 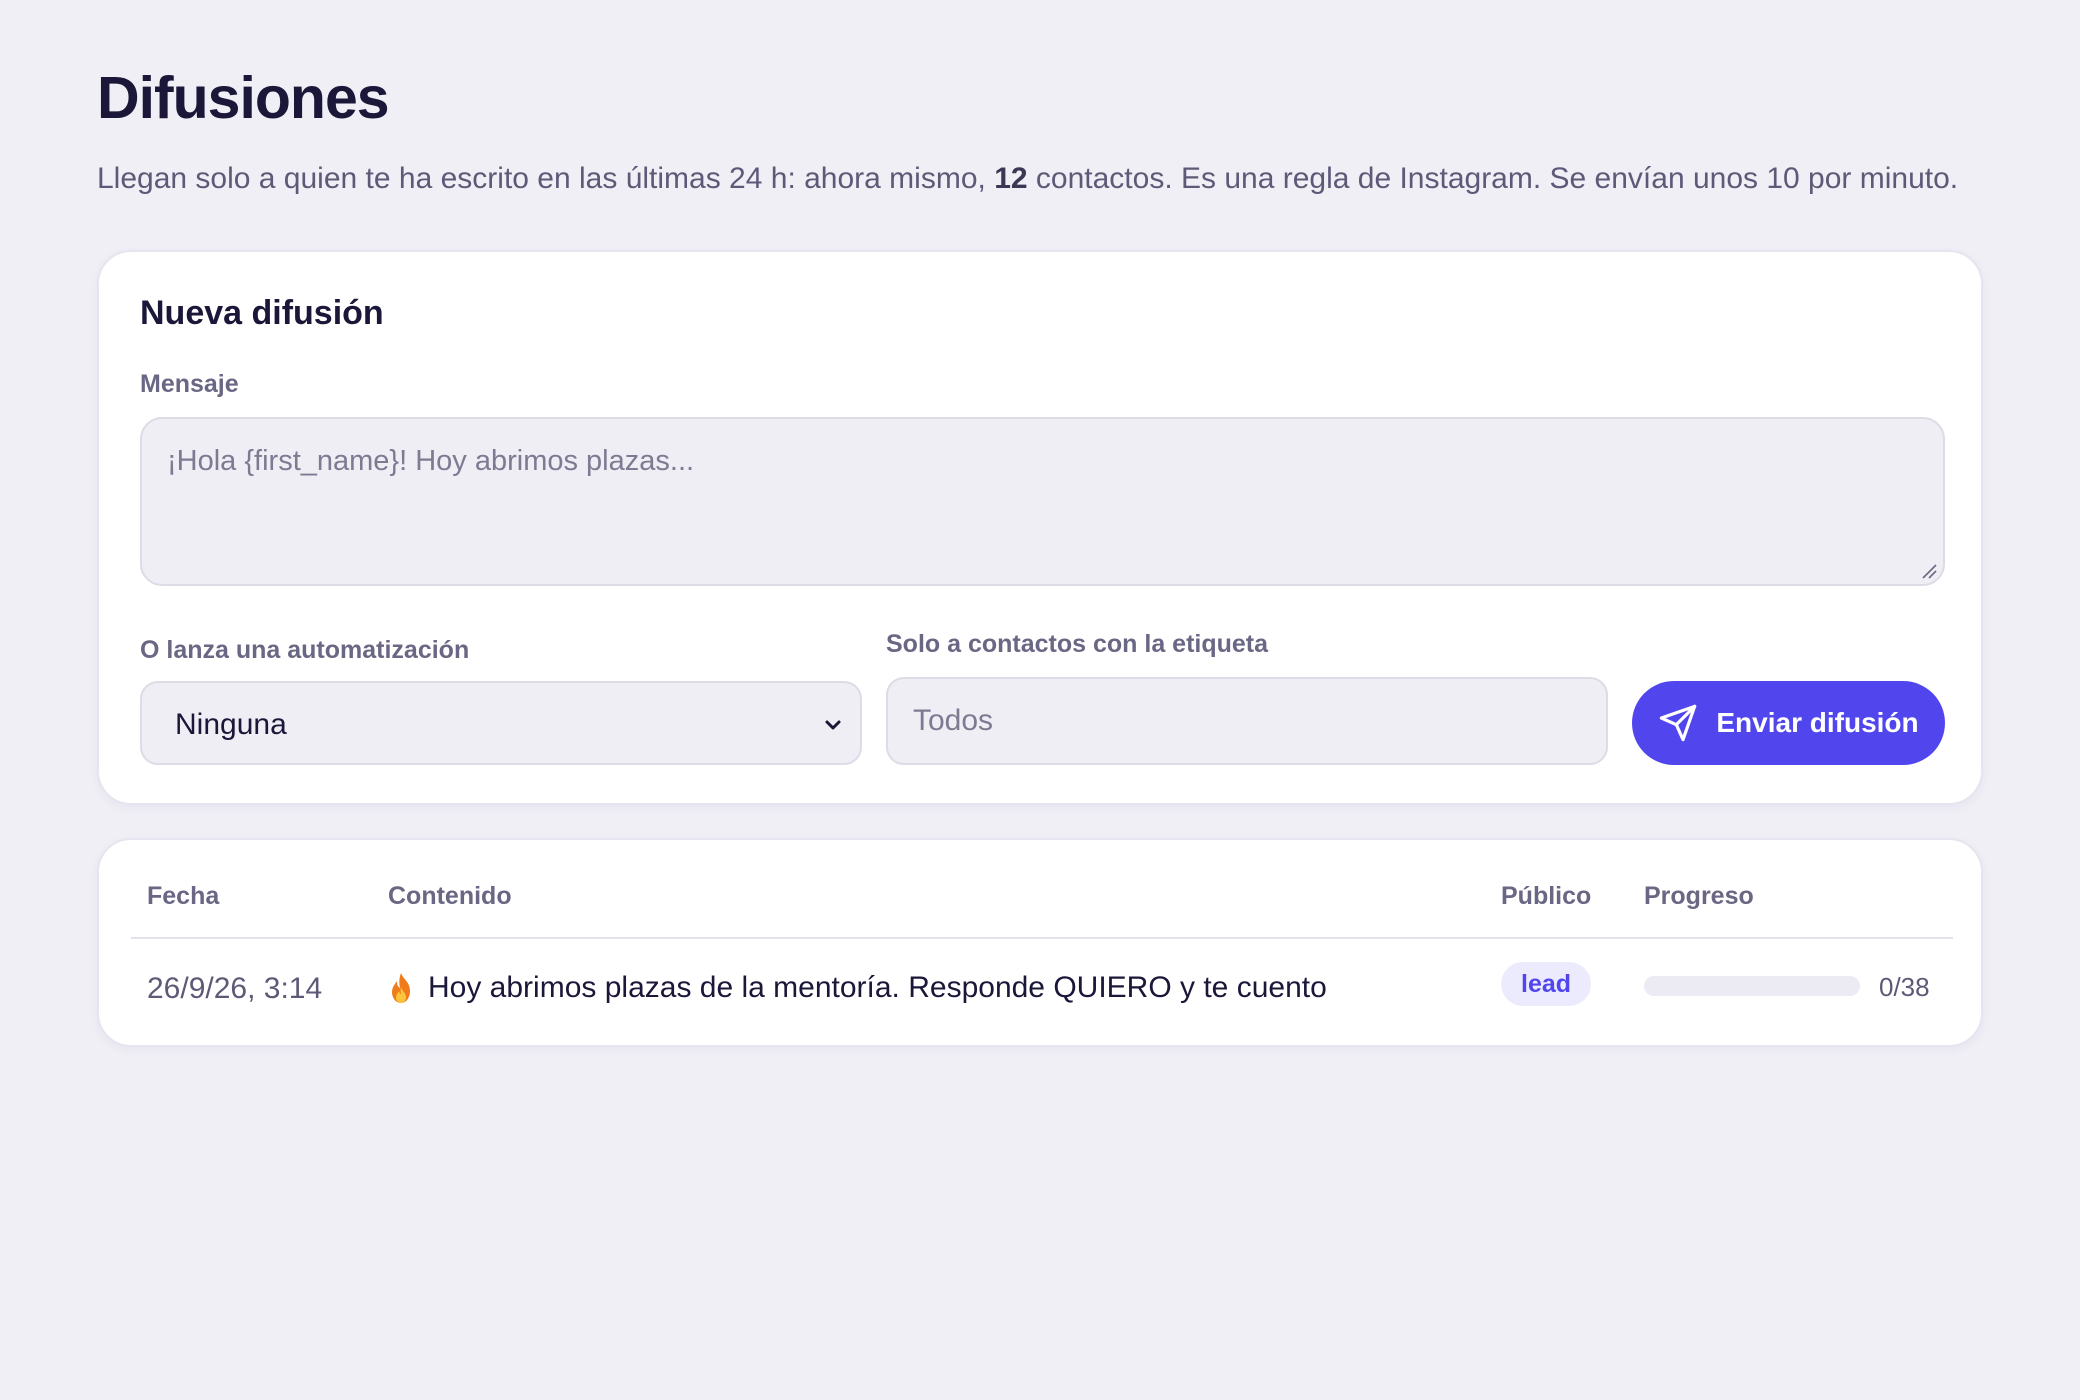 What do you see at coordinates (262, 313) in the screenshot?
I see `new-broadcast-title: Nueva difusión` at bounding box center [262, 313].